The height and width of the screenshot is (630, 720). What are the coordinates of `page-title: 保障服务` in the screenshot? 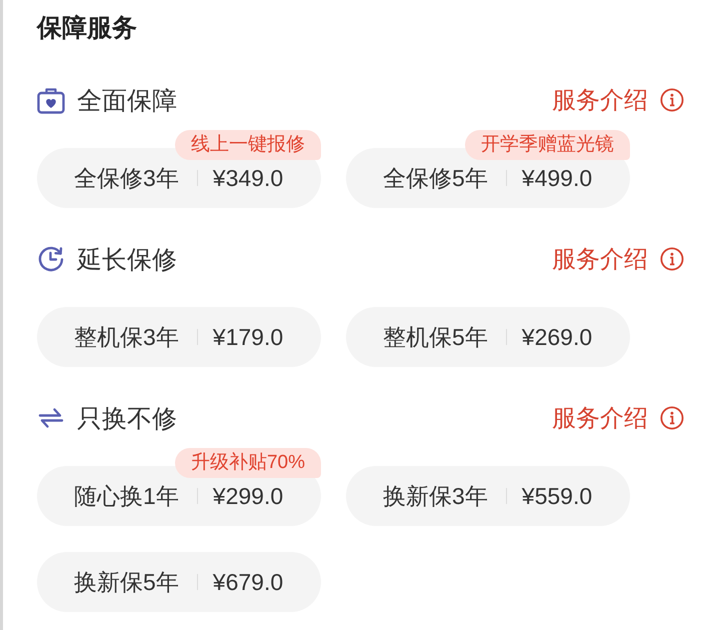 It's located at (87, 28).